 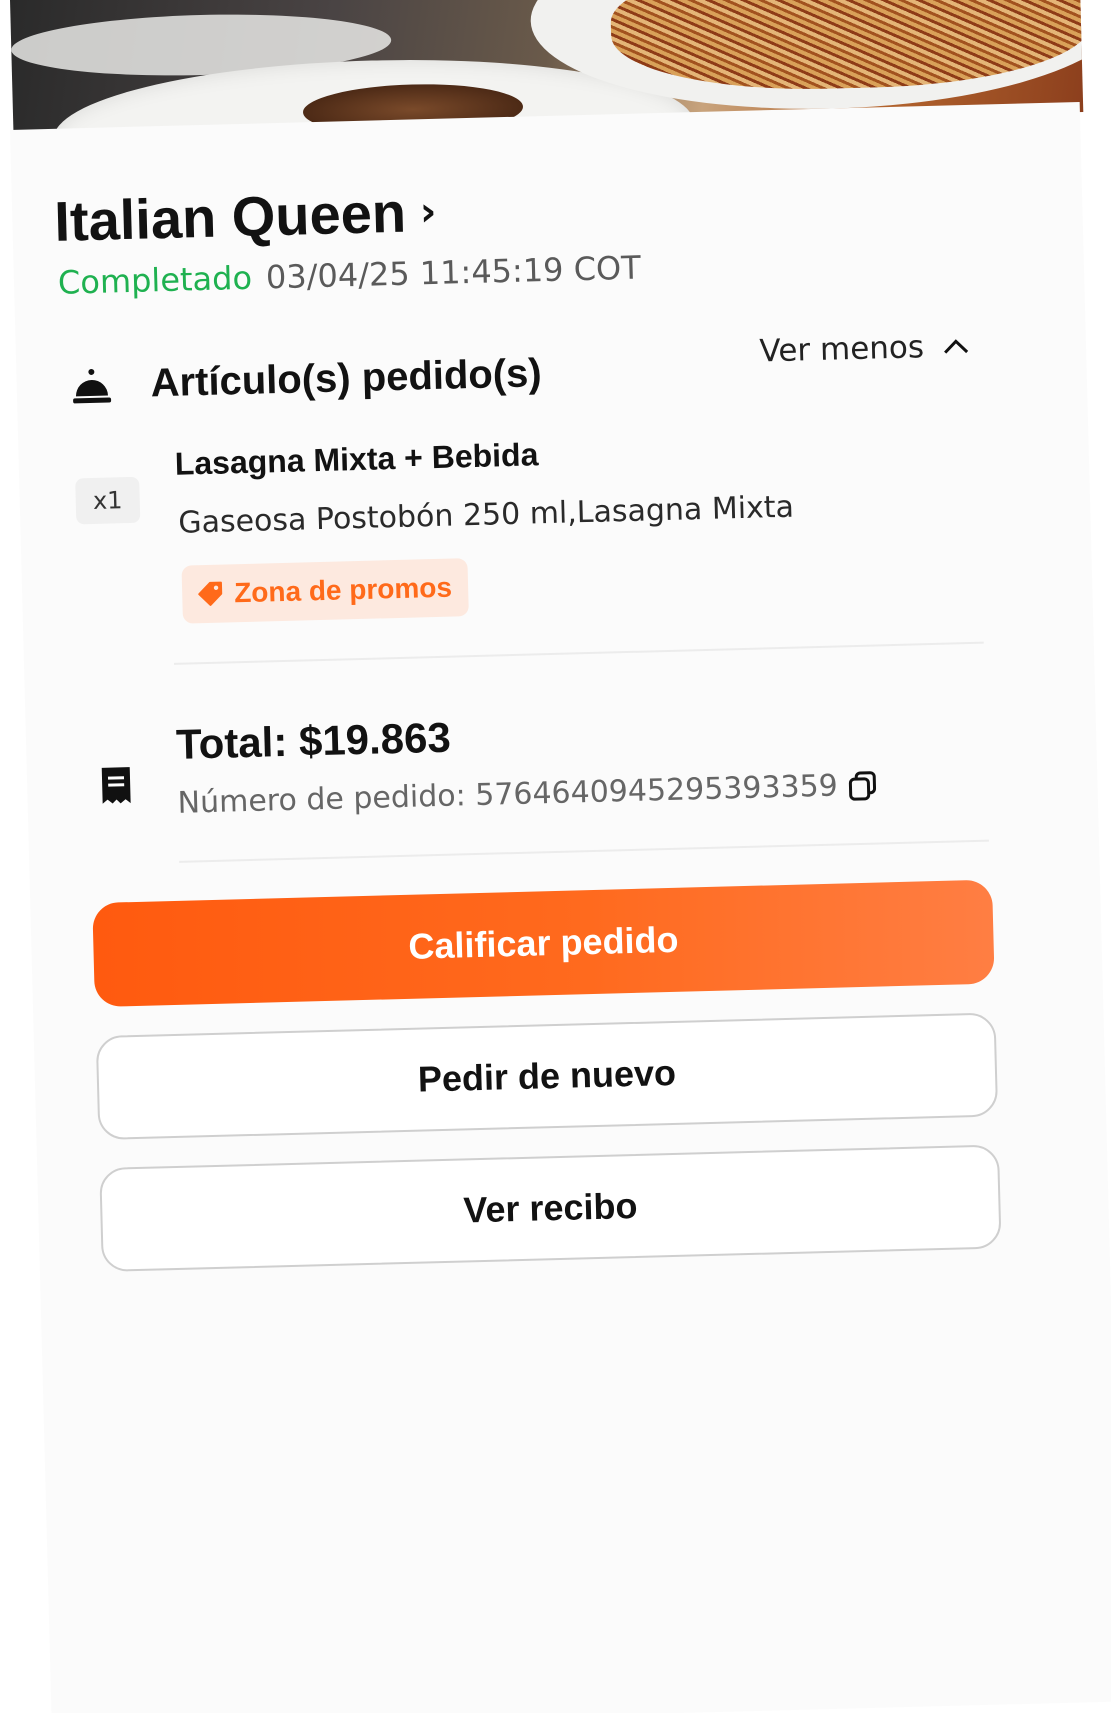 I want to click on restaurant-name: Italian Queen, so click(x=230, y=216).